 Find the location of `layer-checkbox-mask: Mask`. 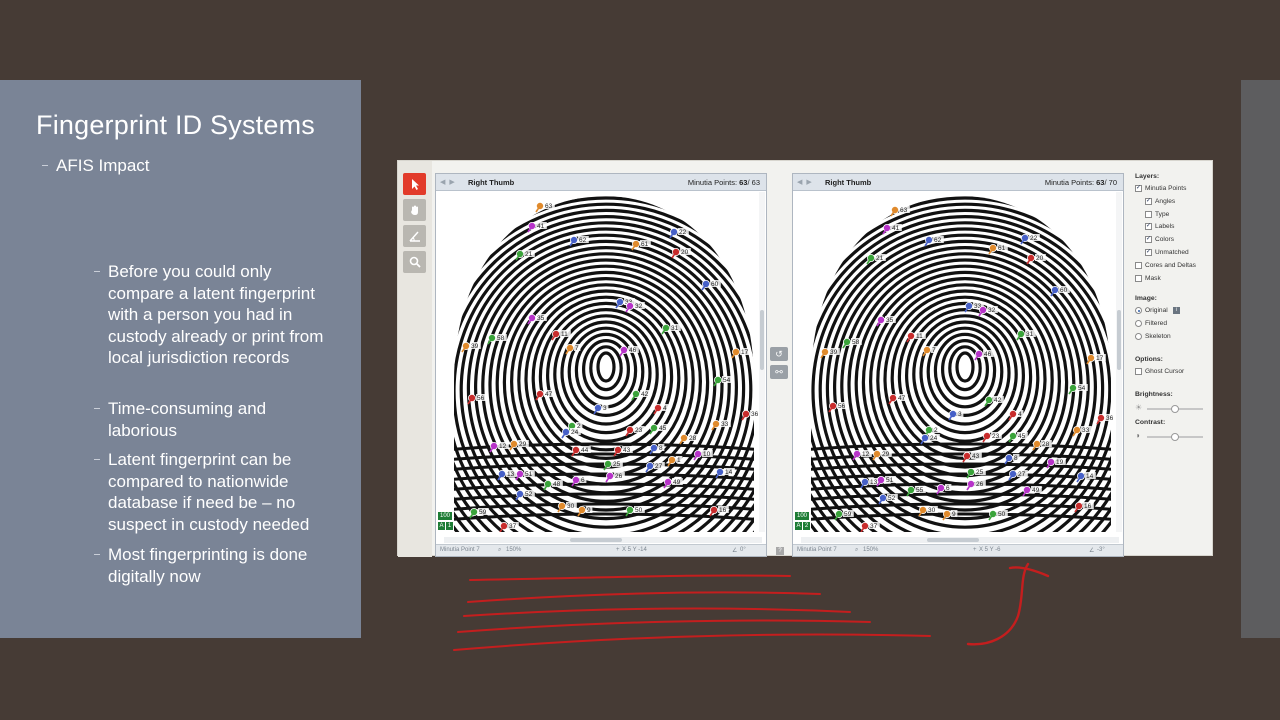

layer-checkbox-mask: Mask is located at coordinates (1148, 278).